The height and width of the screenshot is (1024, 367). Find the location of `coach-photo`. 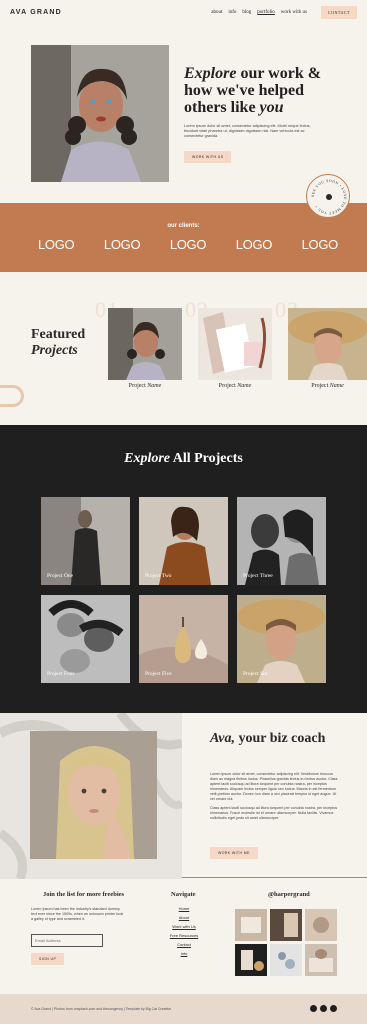

coach-photo is located at coordinates (93, 795).